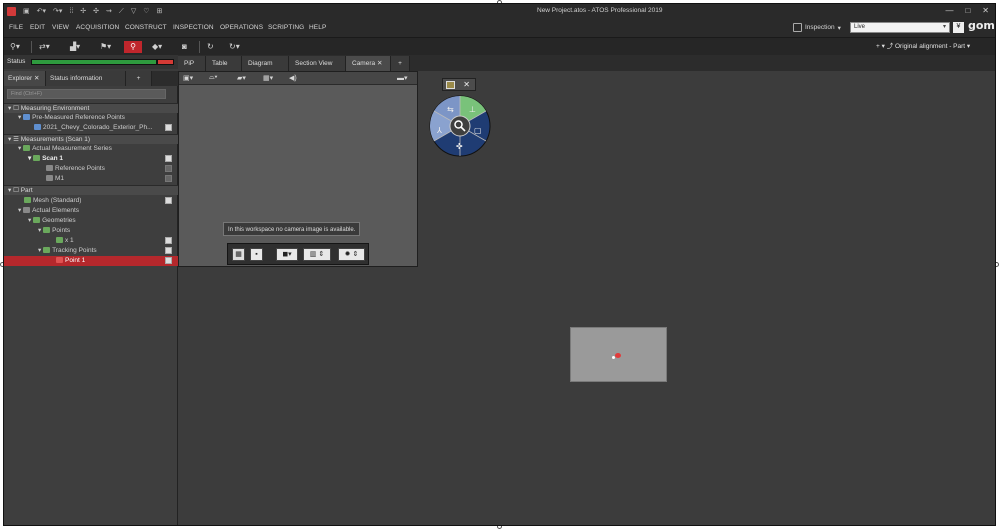  What do you see at coordinates (86, 78) in the screenshot?
I see `tab-status-information: Status information` at bounding box center [86, 78].